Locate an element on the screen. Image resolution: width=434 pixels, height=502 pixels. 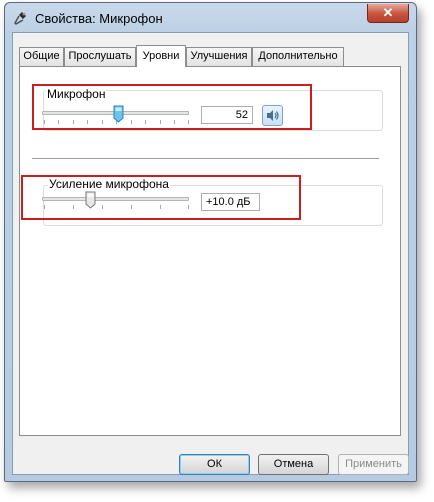
cancel-button: Отмена is located at coordinates (293, 464).